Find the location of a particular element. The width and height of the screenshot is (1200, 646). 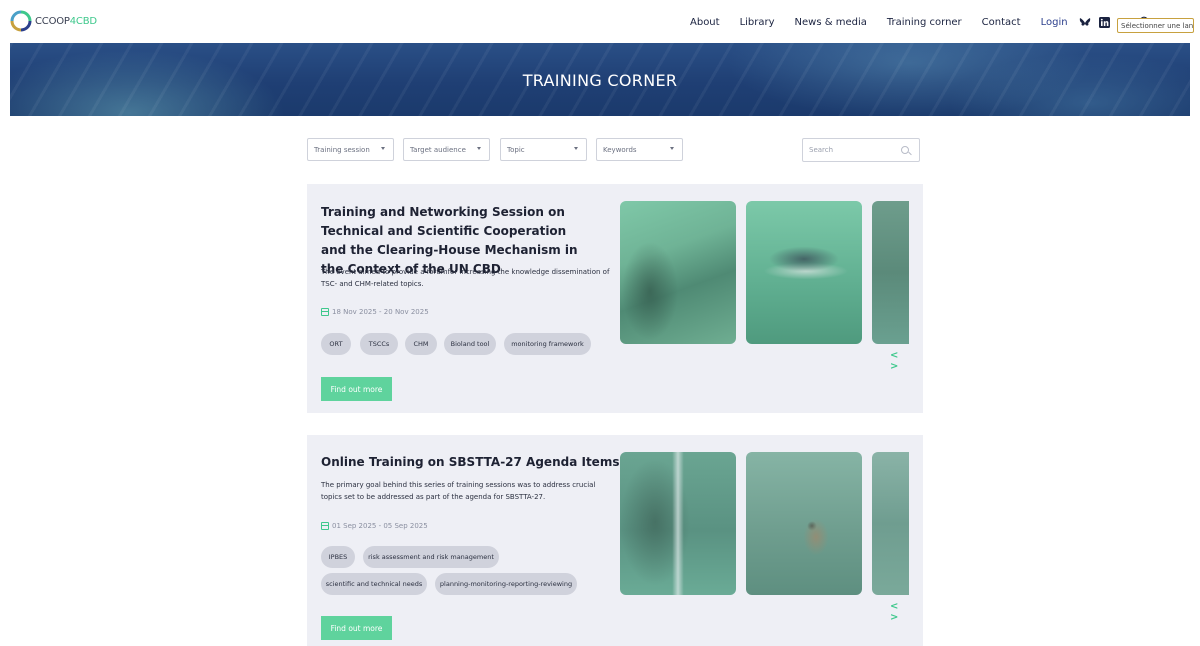

search-icon is located at coordinates (905, 150).